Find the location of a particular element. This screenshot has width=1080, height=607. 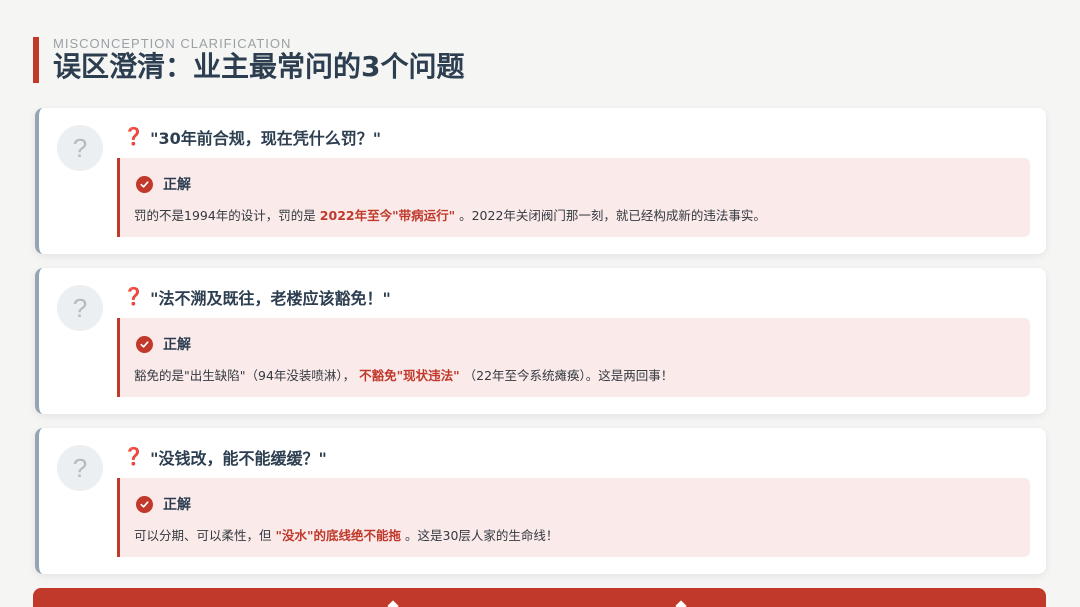

question-text: "没钱改，能不能缓缓？" is located at coordinates (238, 458).